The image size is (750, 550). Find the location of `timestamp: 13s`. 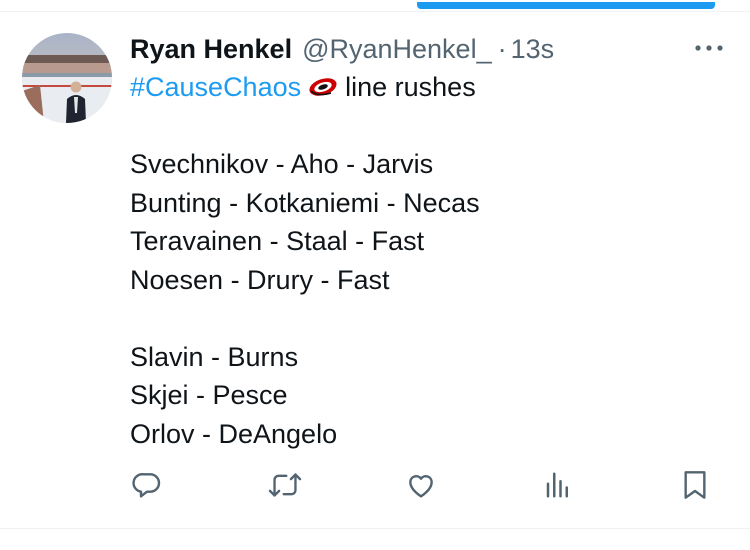

timestamp: 13s is located at coordinates (533, 49).